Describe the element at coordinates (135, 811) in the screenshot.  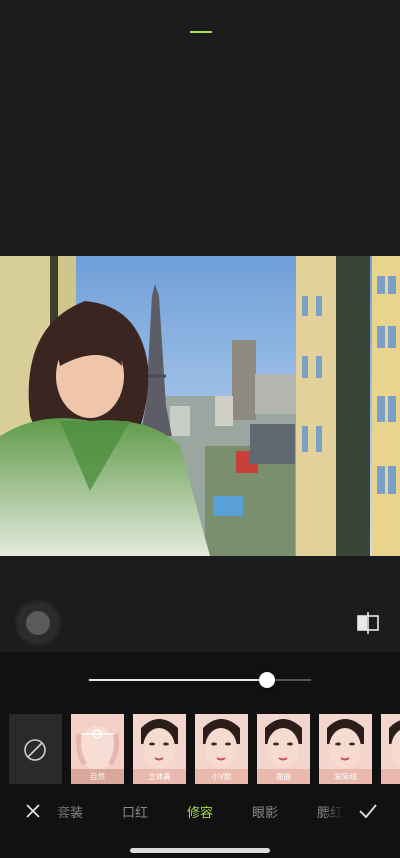
I see `tab-lipstick: 口红` at that location.